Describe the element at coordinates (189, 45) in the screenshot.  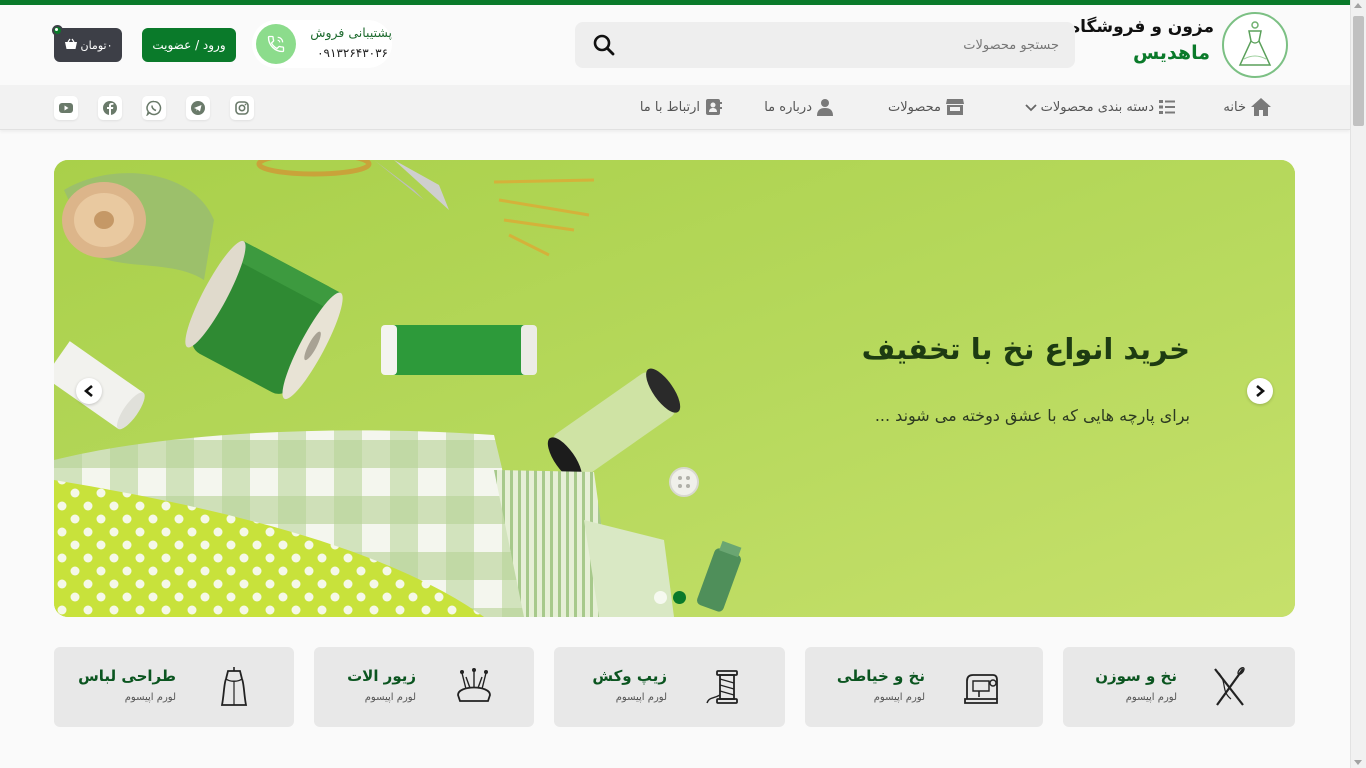
I see `login-register-button: ورود / عضویت` at that location.